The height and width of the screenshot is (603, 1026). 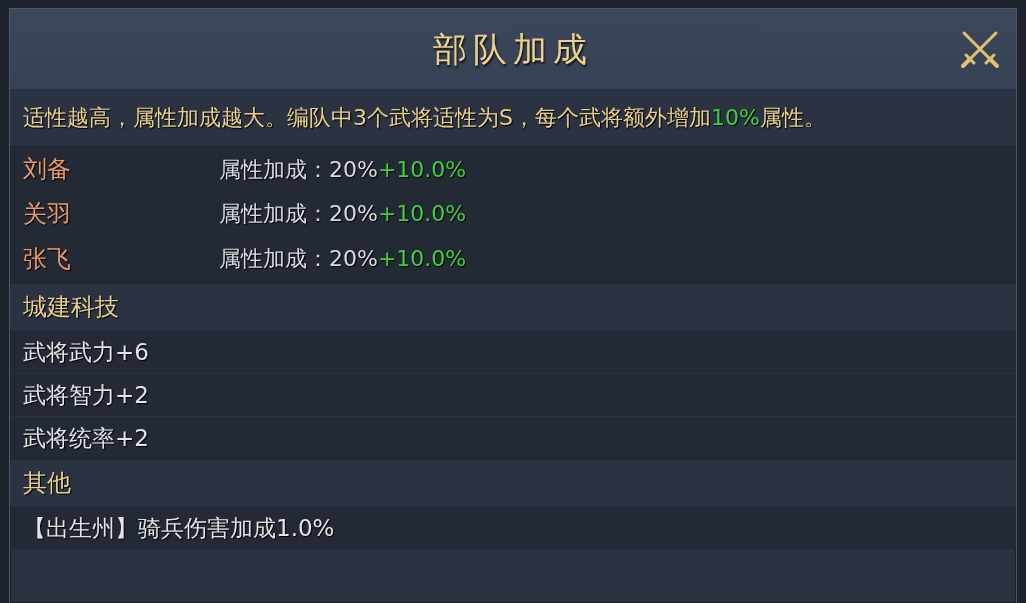 What do you see at coordinates (424, 118) in the screenshot?
I see `description-text: 适性越高，属性加成越大。编队中3个武将适性为S，每个武将额外增加10%属性。` at bounding box center [424, 118].